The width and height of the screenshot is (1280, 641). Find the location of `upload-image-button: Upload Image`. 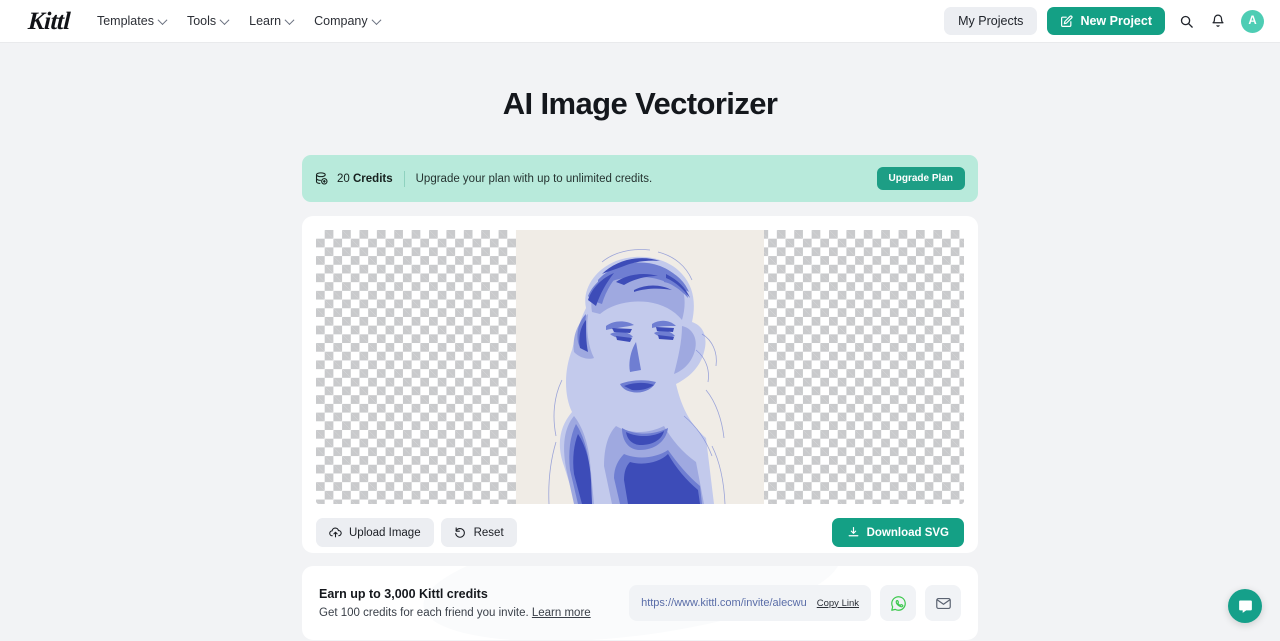

upload-image-button: Upload Image is located at coordinates (375, 532).